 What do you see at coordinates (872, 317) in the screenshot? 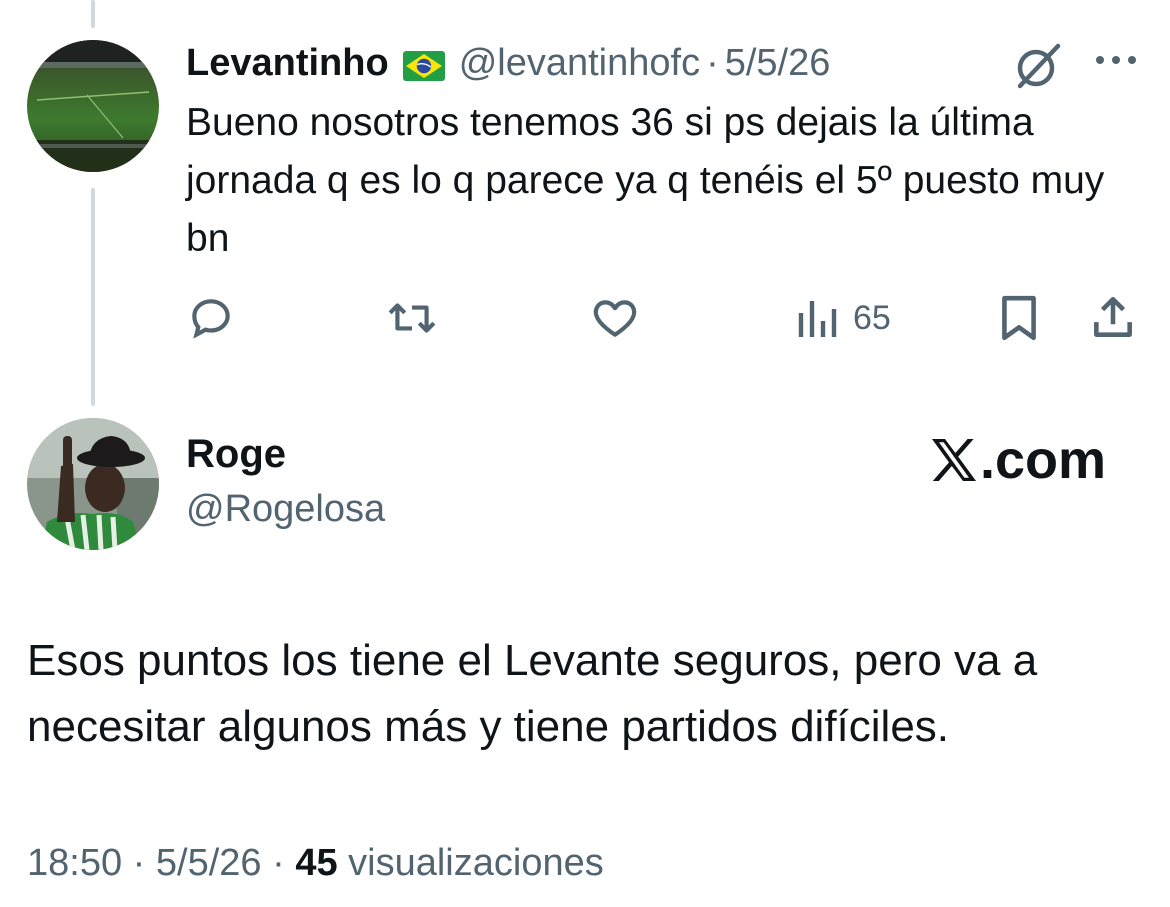
I see `views-count: 65` at bounding box center [872, 317].